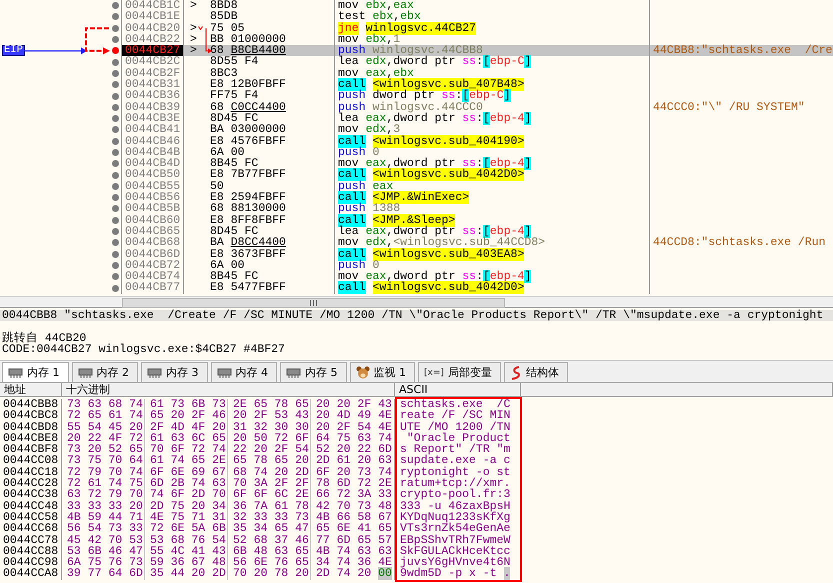  What do you see at coordinates (455, 472) in the screenshot?
I see `ascii-text: ryptonight -o st` at bounding box center [455, 472].